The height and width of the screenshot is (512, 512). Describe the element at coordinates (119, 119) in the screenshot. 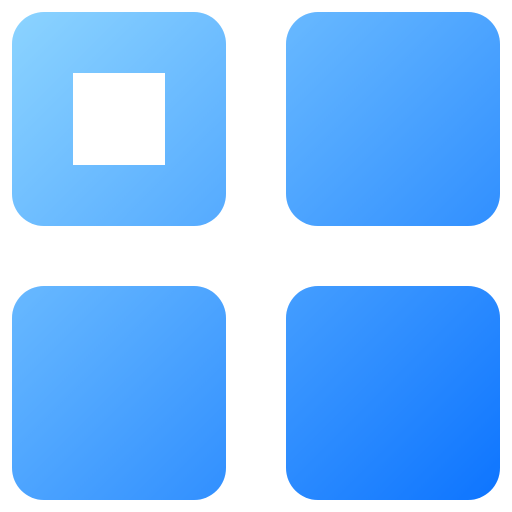

I see `selection-mark-square` at that location.